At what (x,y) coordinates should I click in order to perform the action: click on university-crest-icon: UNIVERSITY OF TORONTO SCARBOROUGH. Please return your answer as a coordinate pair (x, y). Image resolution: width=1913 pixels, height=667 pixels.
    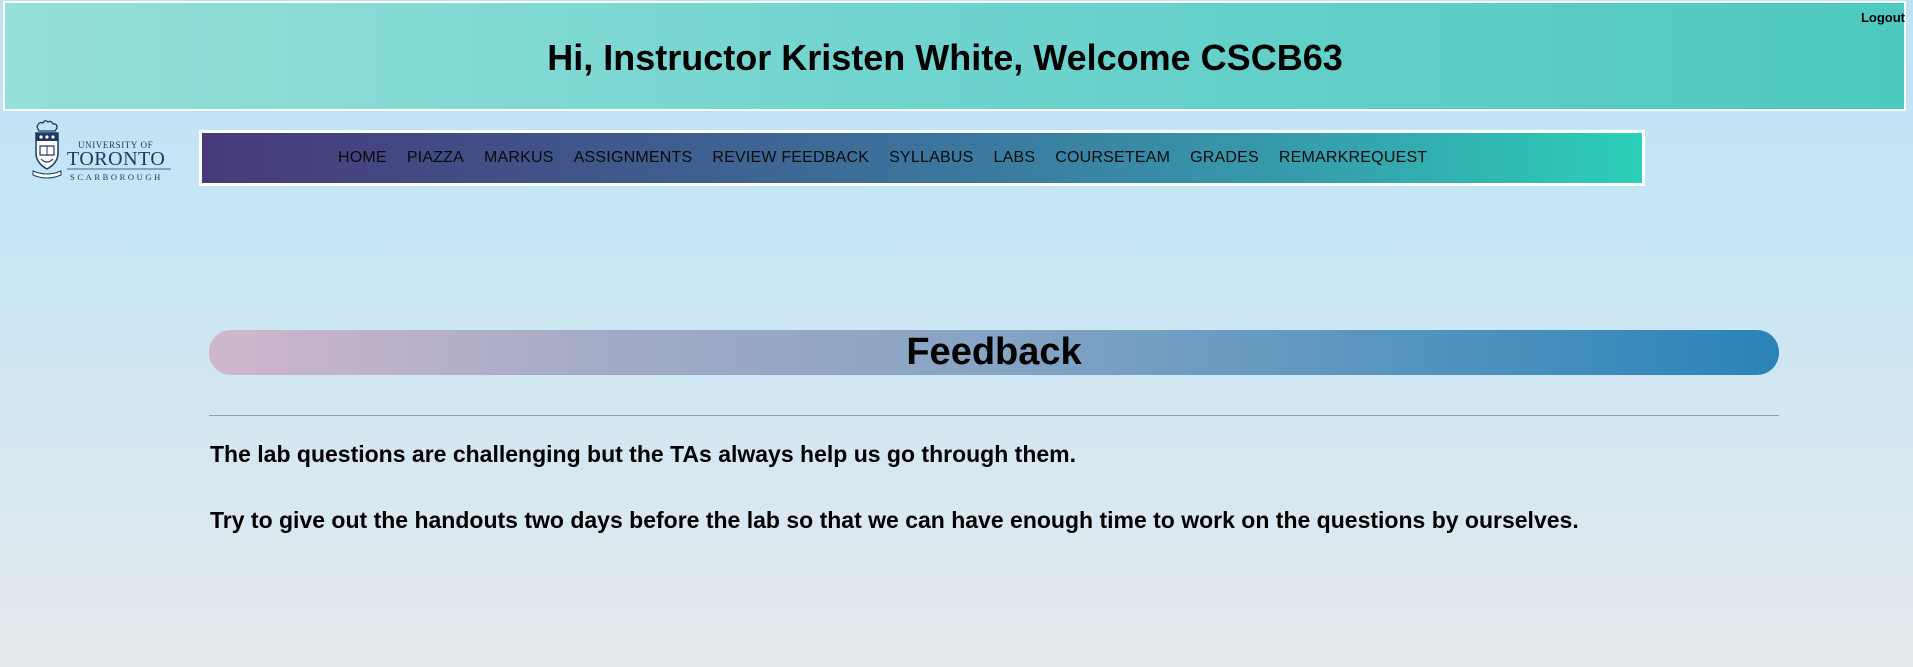
    Looking at the image, I should click on (101, 151).